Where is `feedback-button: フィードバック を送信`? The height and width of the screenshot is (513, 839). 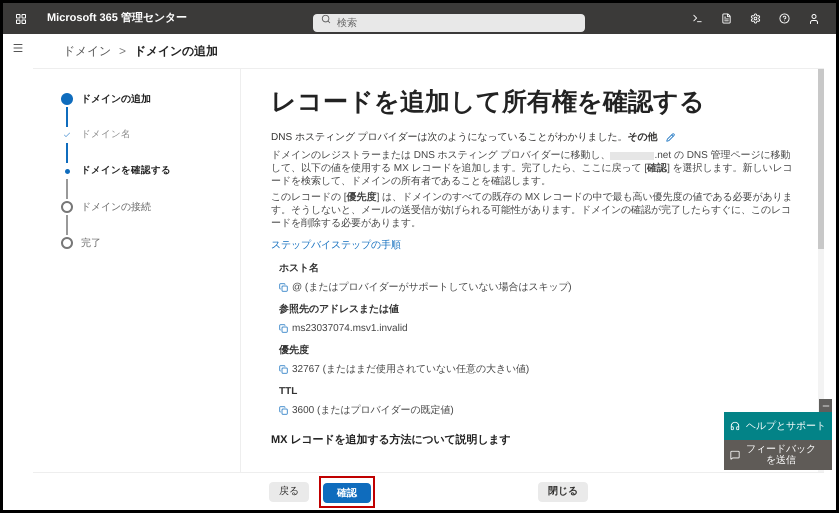
feedback-button: フィードバック を送信 is located at coordinates (778, 455).